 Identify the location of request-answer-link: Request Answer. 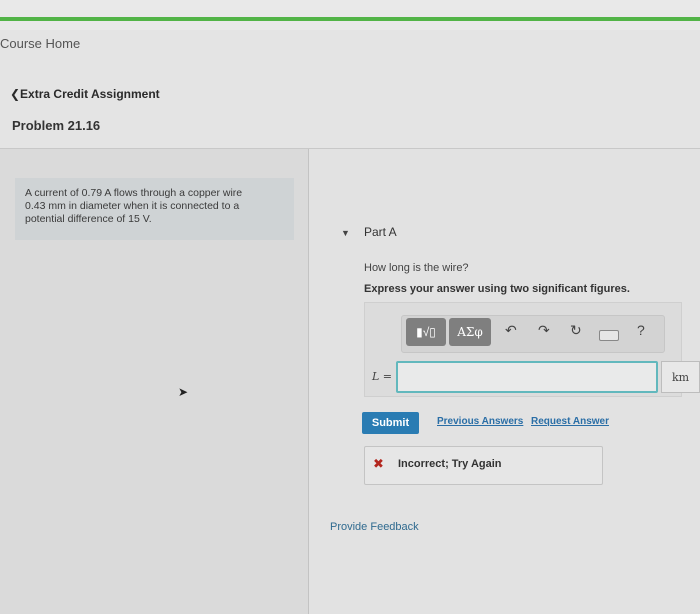
(570, 421).